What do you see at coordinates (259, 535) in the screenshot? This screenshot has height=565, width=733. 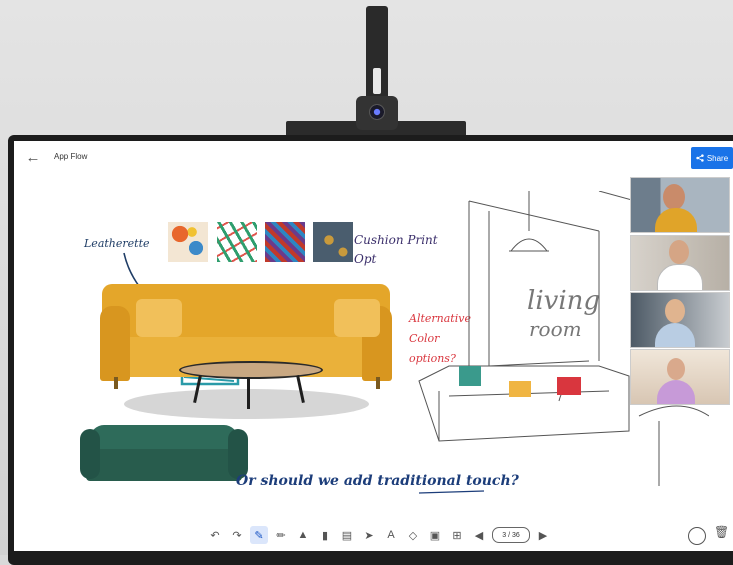 I see `pen-icon: ✎` at bounding box center [259, 535].